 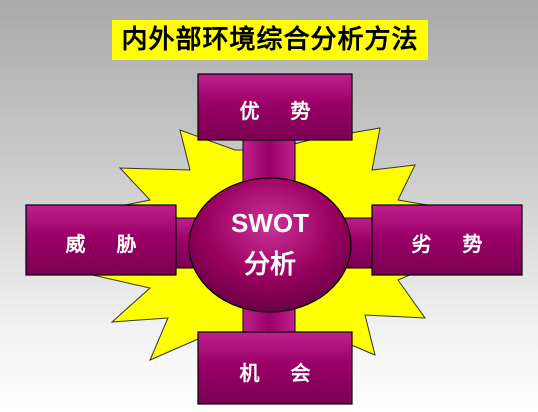 I want to click on opportunities-label: 机 会, so click(x=281, y=373).